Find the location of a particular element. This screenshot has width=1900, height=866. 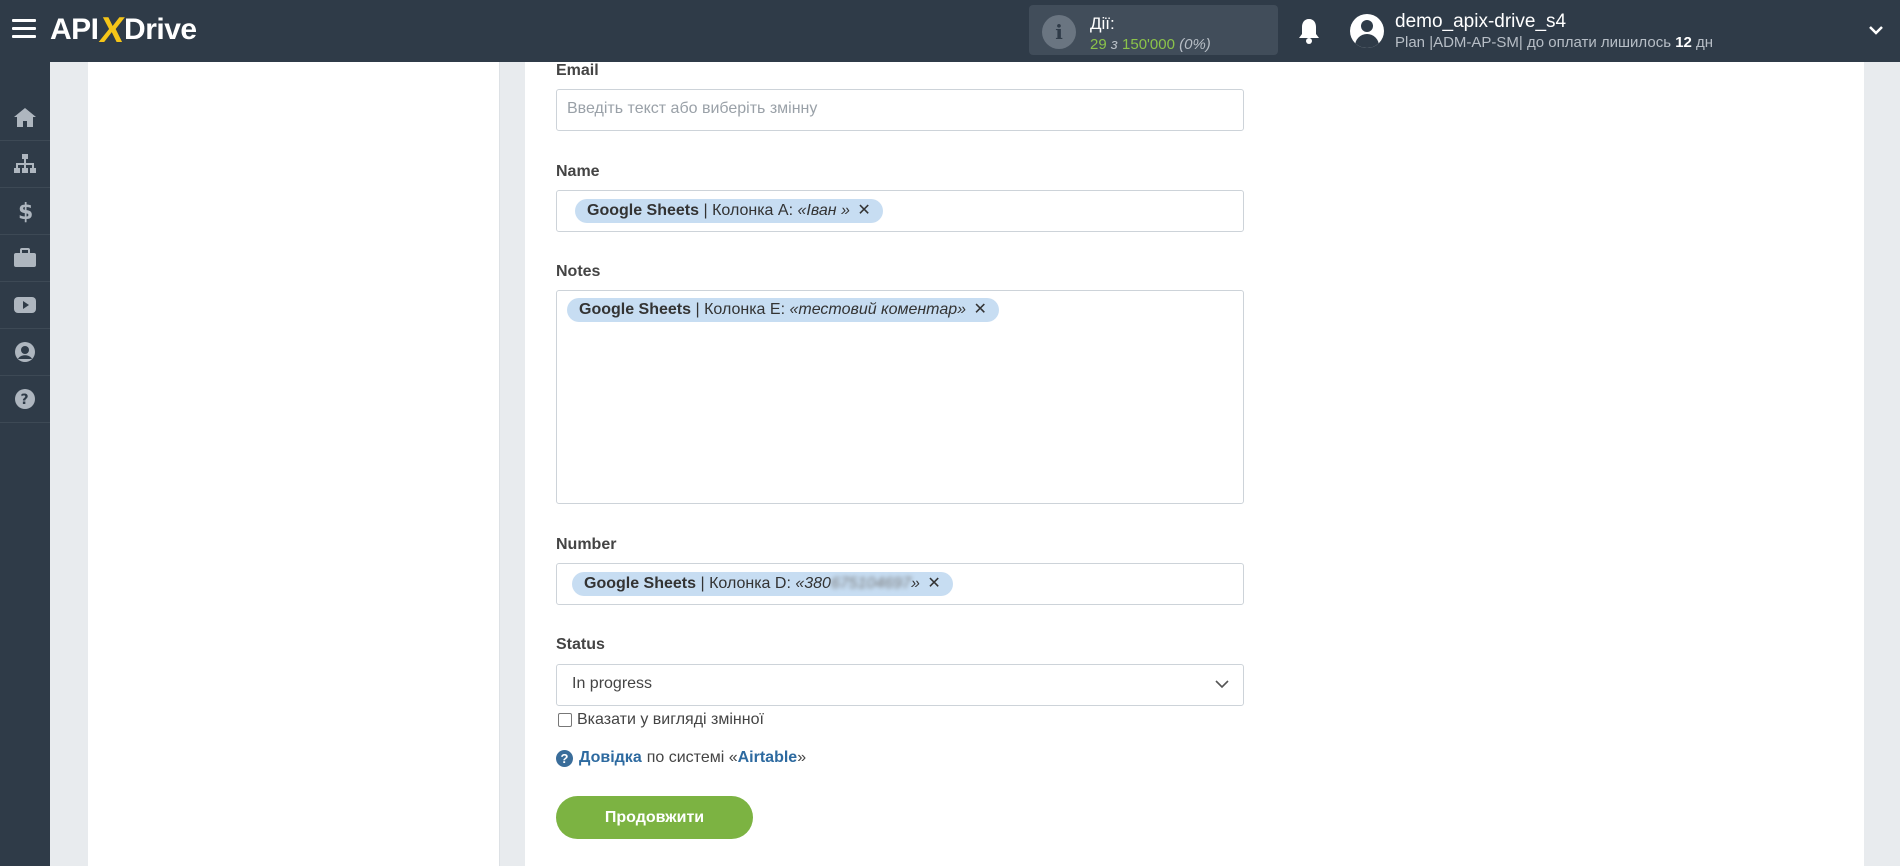

help-system: Airtable is located at coordinates (768, 758).